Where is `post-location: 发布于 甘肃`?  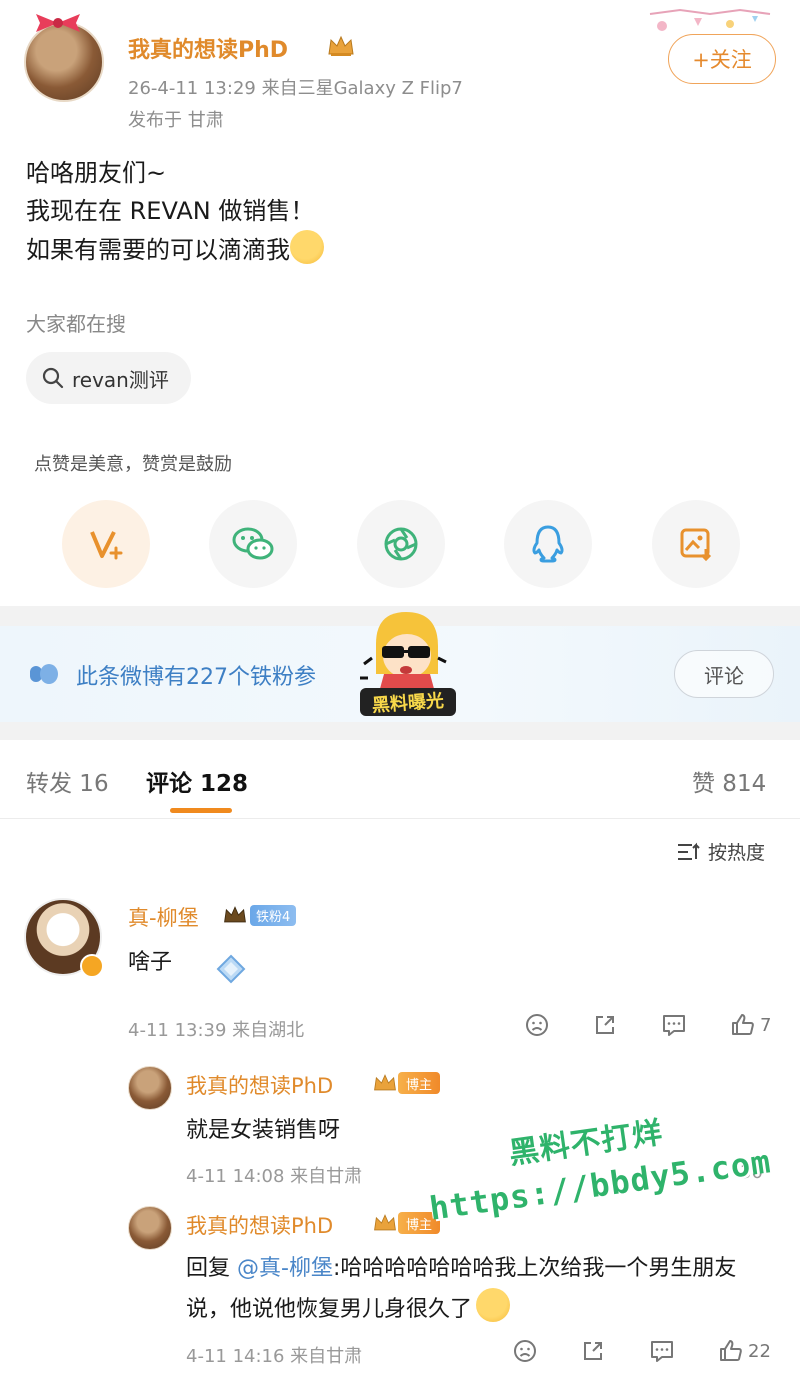
post-location: 发布于 甘肃 is located at coordinates (176, 120).